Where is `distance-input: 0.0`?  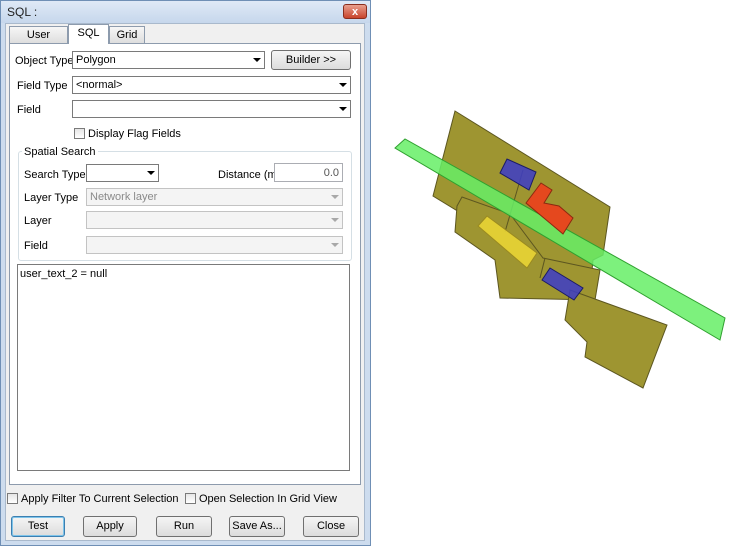 distance-input: 0.0 is located at coordinates (308, 172).